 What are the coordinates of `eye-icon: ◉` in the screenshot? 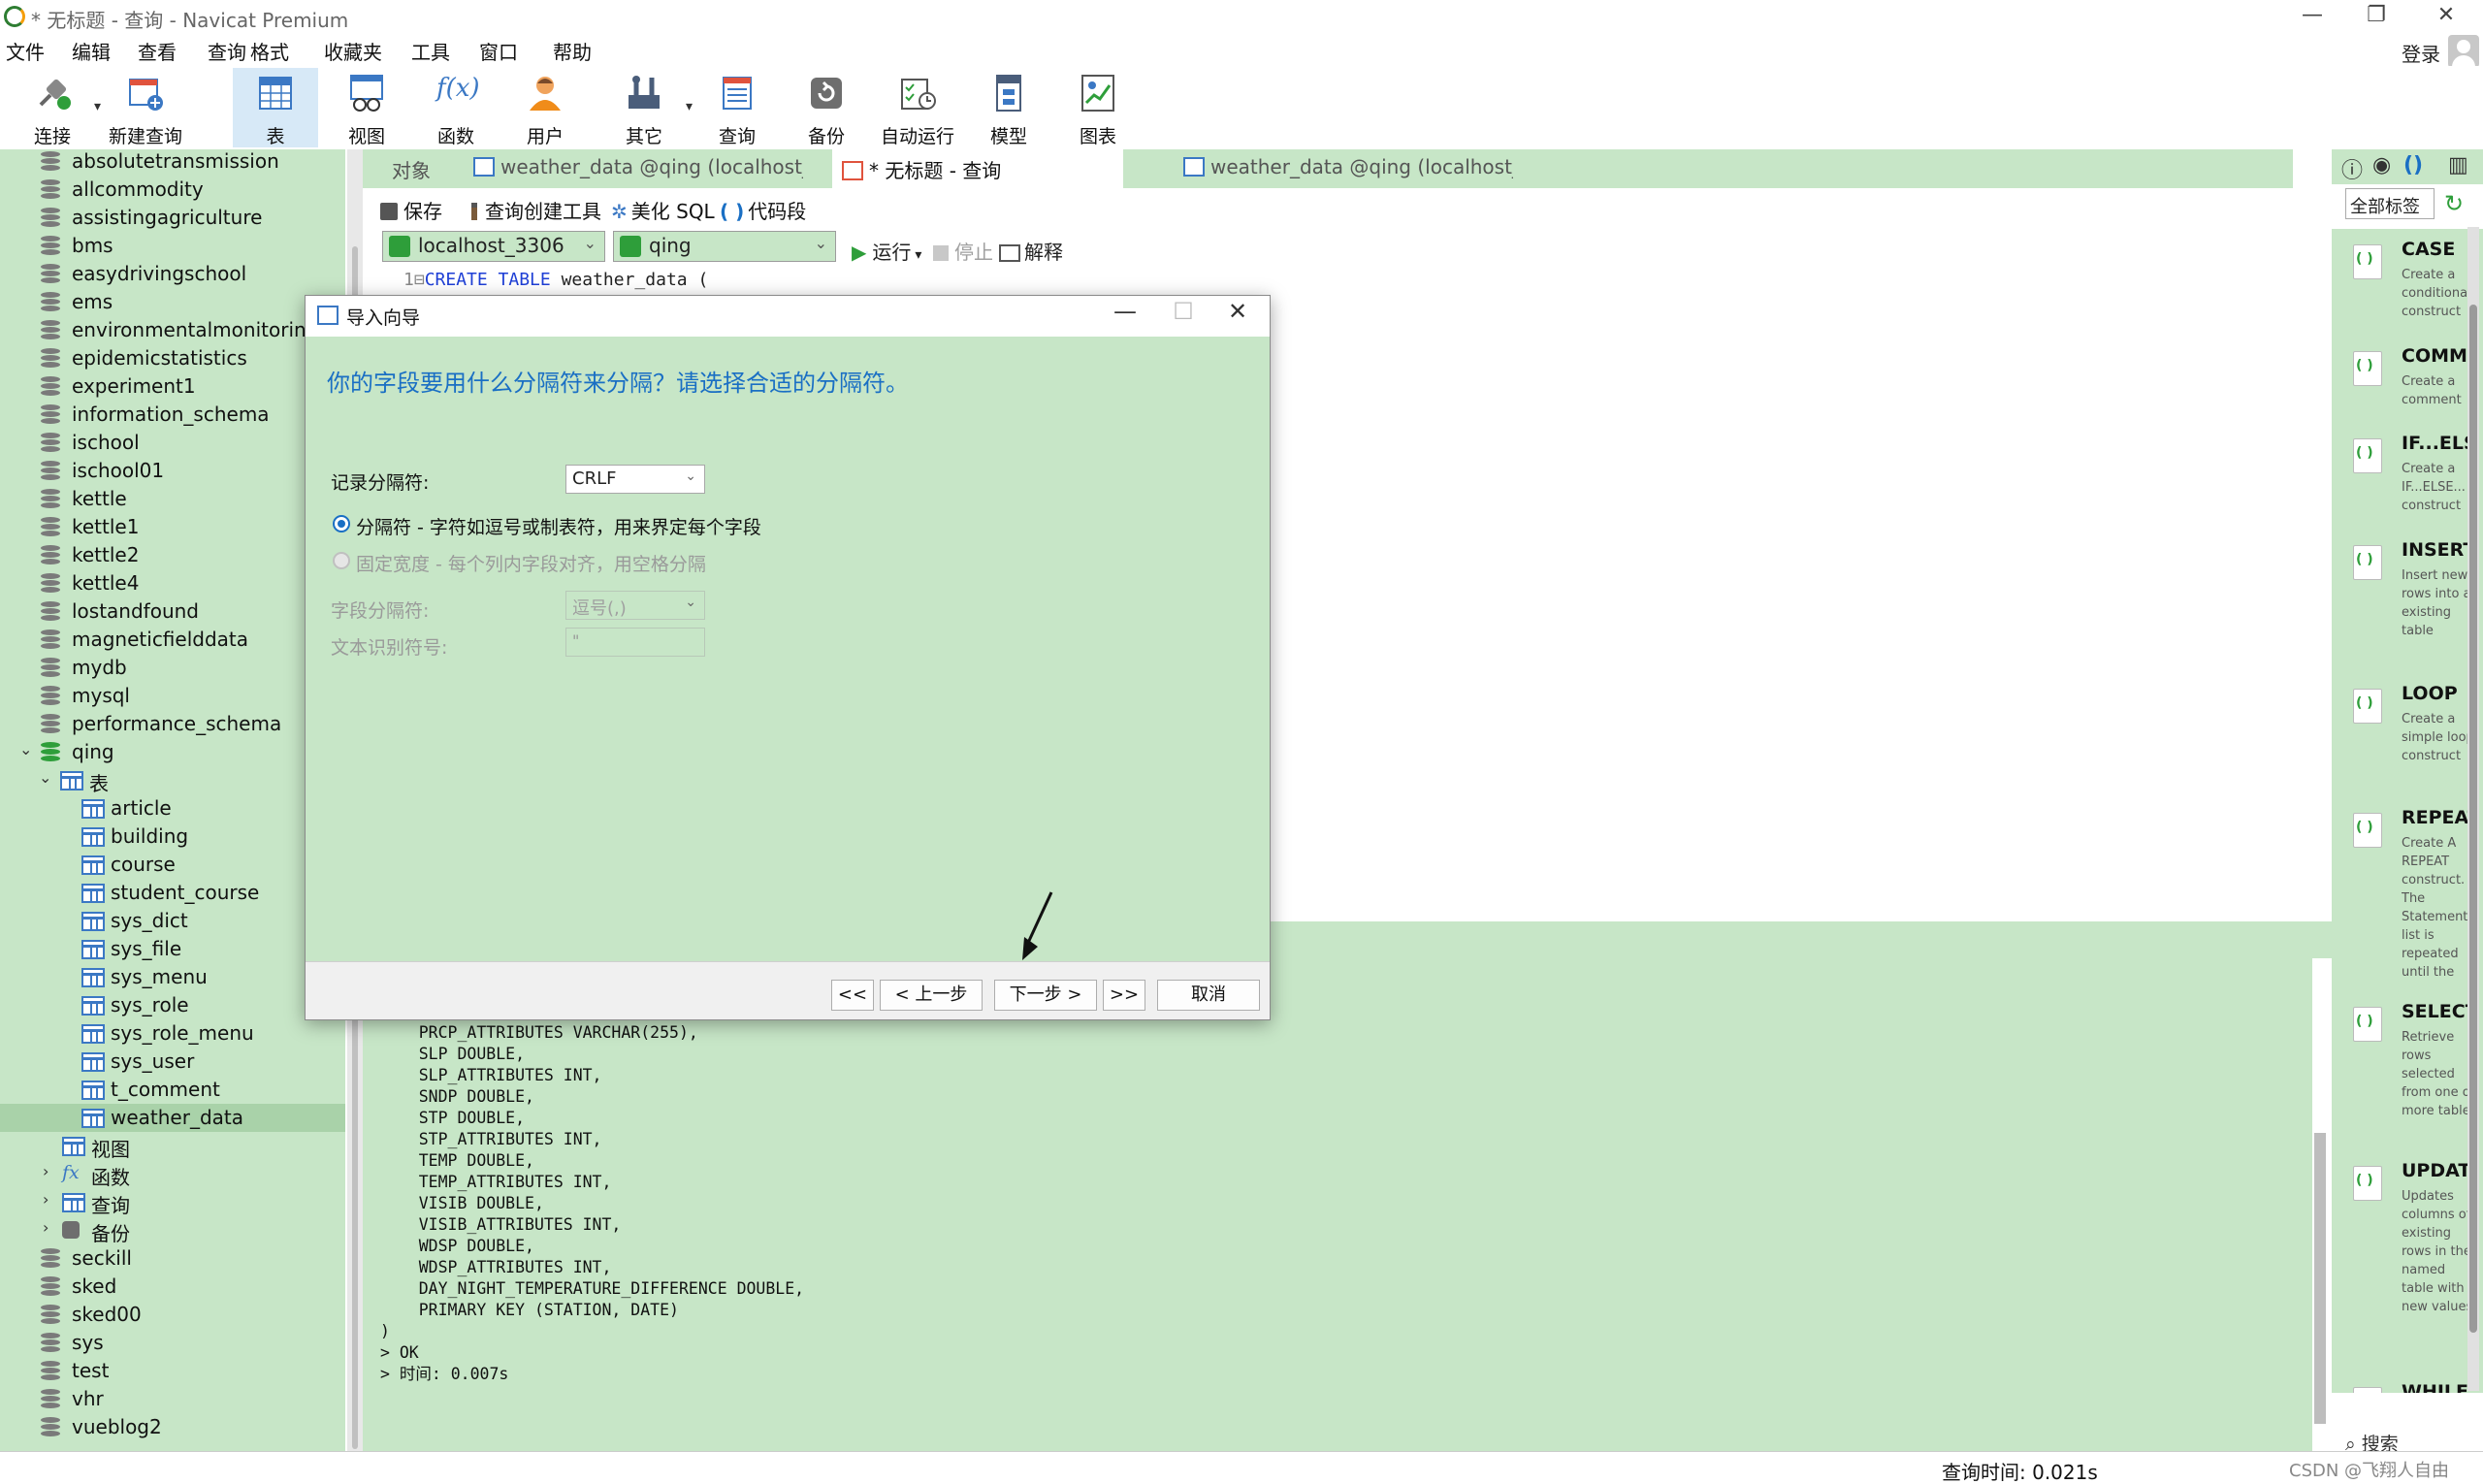 It's located at (2381, 165).